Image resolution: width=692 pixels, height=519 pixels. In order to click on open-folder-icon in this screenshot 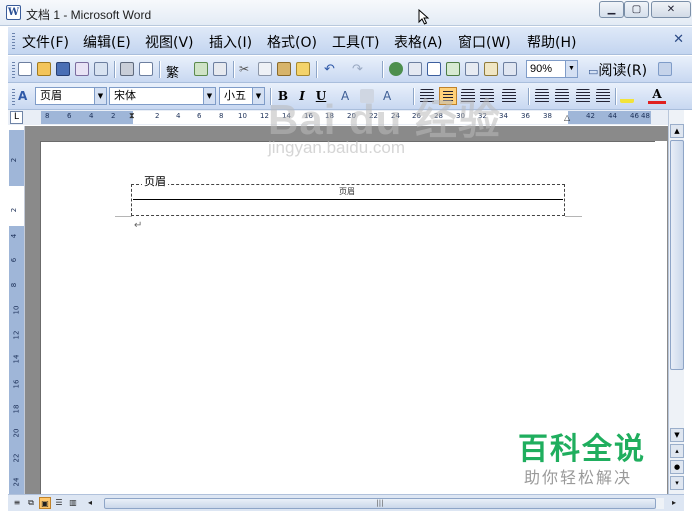, I will do `click(44, 69)`.